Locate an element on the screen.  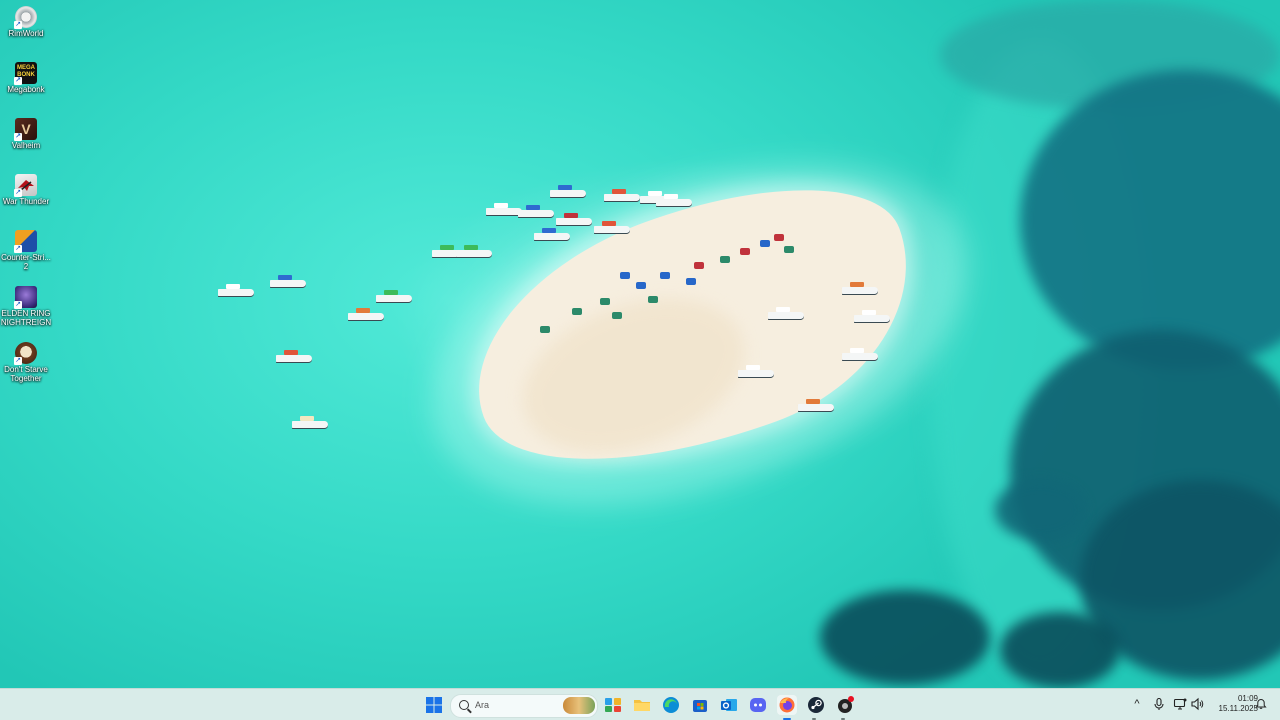
search-placeholder: Ara is located at coordinates (482, 705).